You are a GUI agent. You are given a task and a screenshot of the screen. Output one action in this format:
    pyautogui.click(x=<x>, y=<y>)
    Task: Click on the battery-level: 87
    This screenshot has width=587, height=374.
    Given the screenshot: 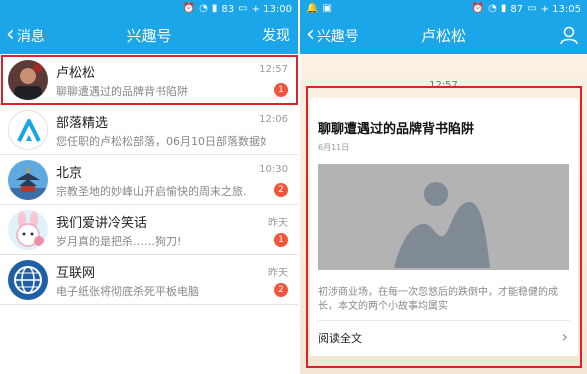 What is the action you would take?
    pyautogui.click(x=517, y=9)
    